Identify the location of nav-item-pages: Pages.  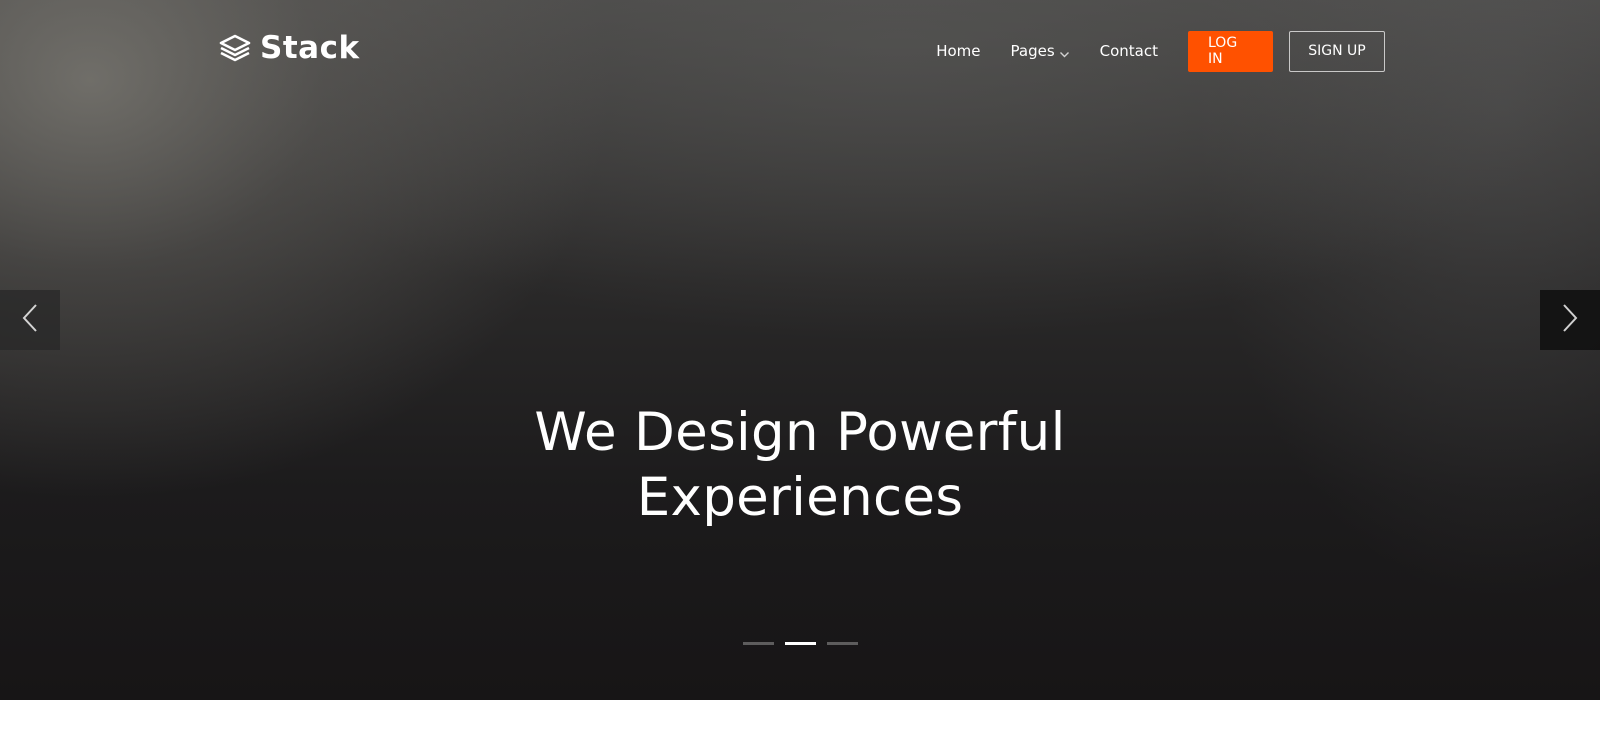
(1040, 51).